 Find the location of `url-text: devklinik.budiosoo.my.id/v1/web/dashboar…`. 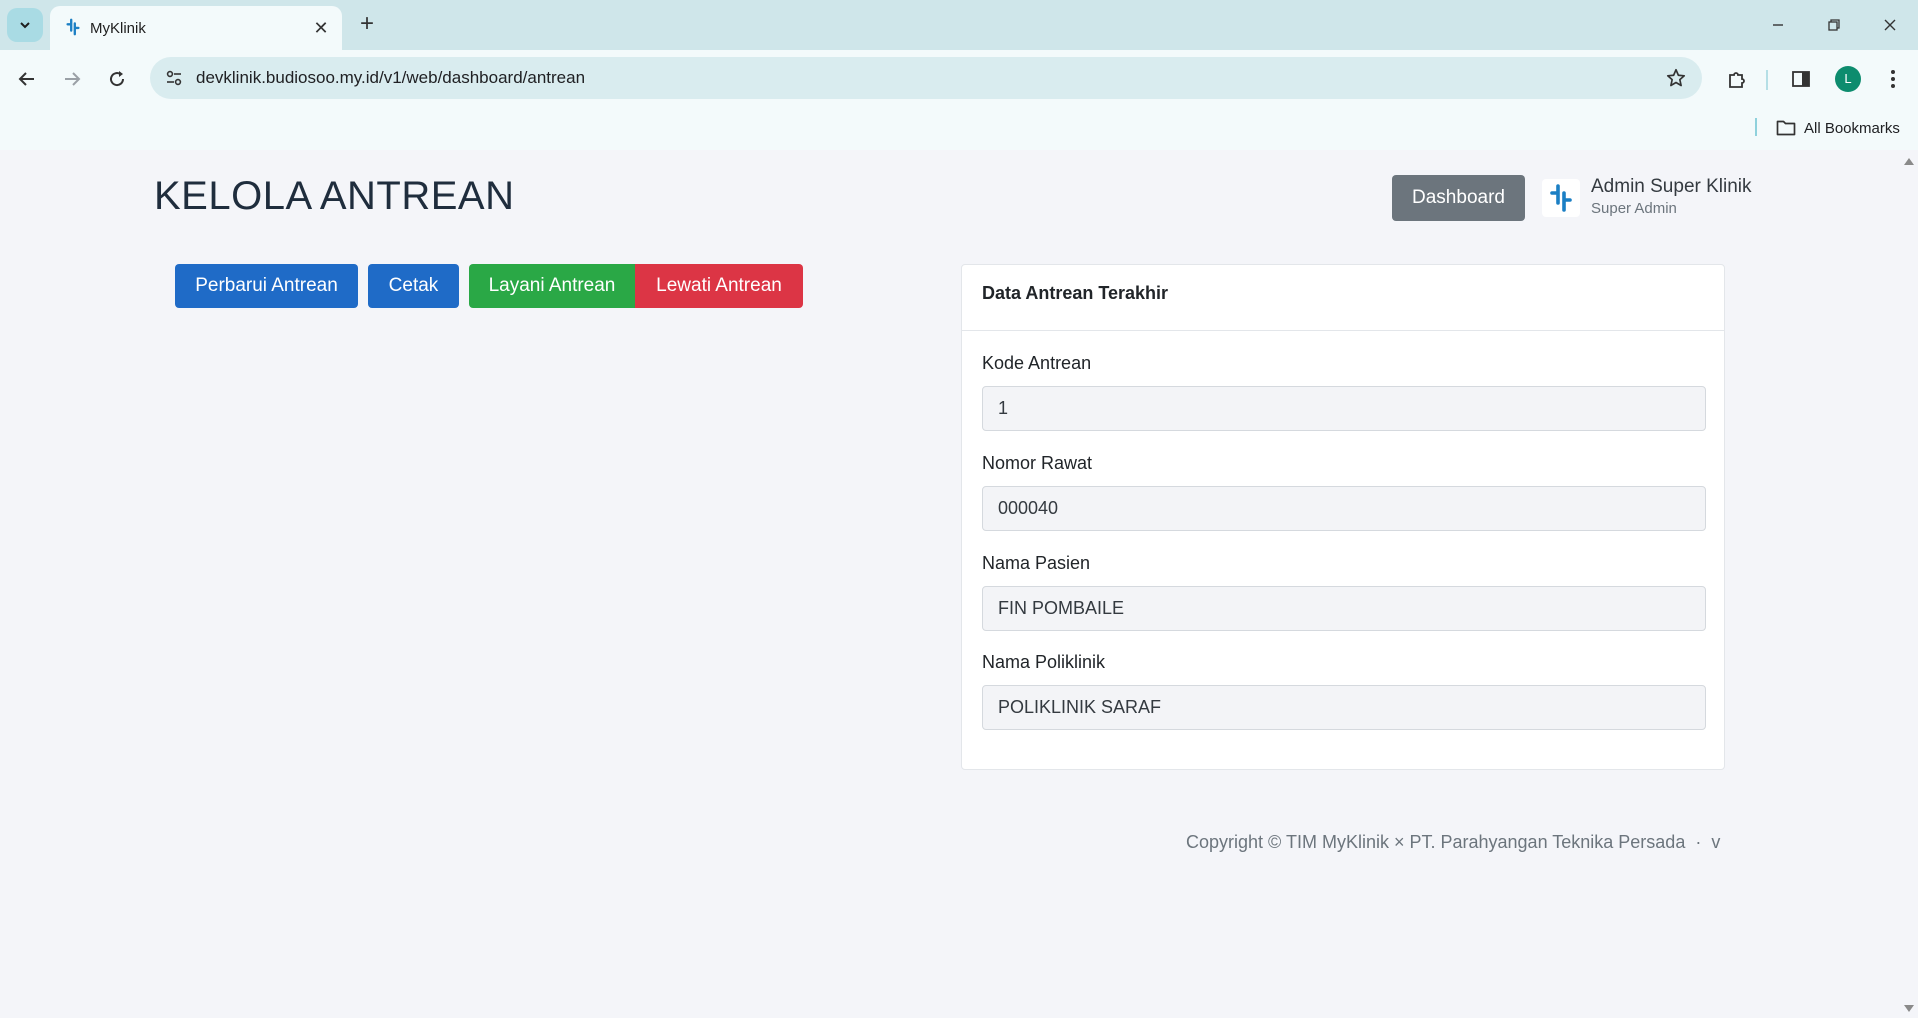

url-text: devklinik.budiosoo.my.id/v1/web/dashboar… is located at coordinates (391, 77).